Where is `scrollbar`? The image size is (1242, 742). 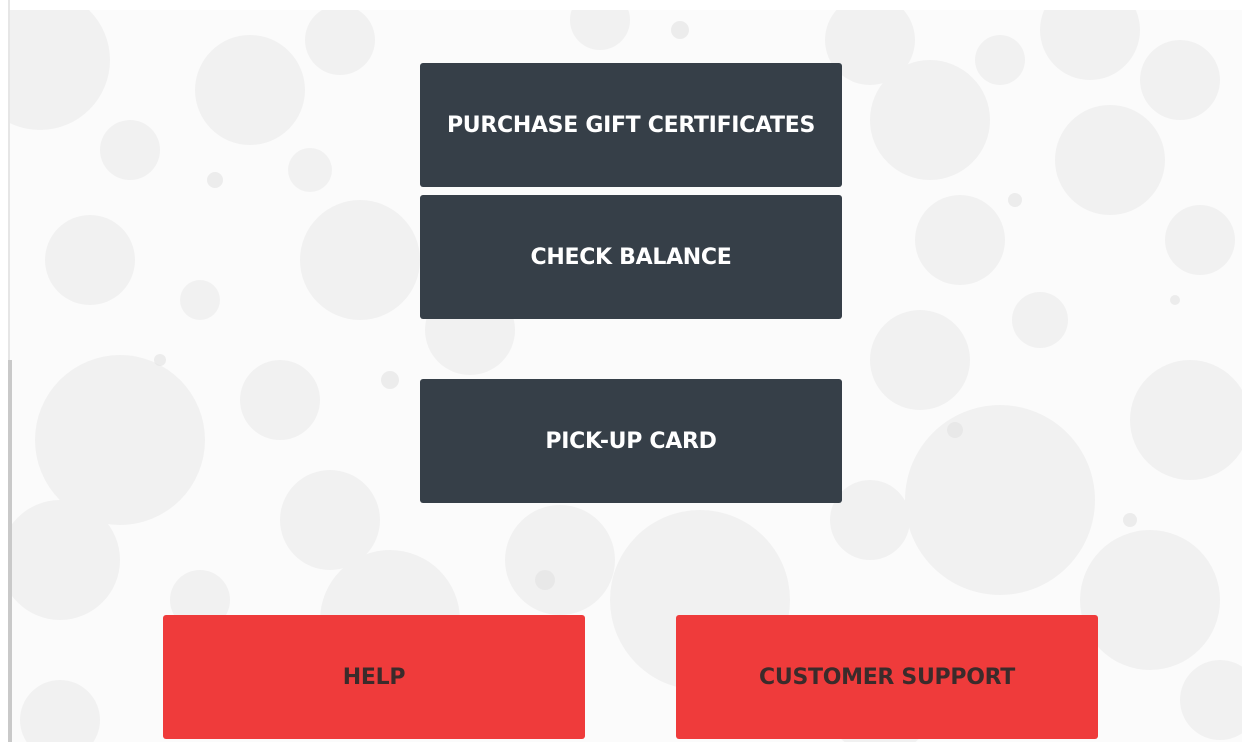 scrollbar is located at coordinates (10, 551).